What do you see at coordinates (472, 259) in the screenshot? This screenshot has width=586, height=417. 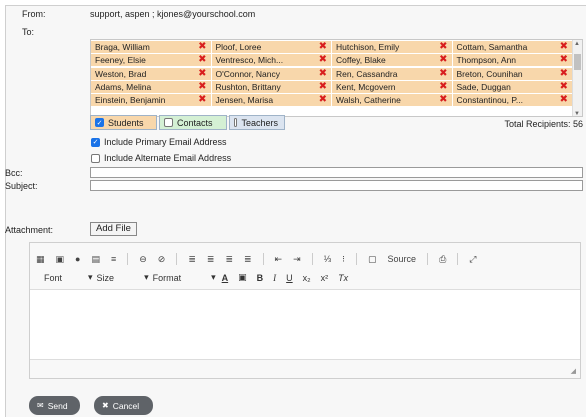 I see `maximize-icon: ⤢` at bounding box center [472, 259].